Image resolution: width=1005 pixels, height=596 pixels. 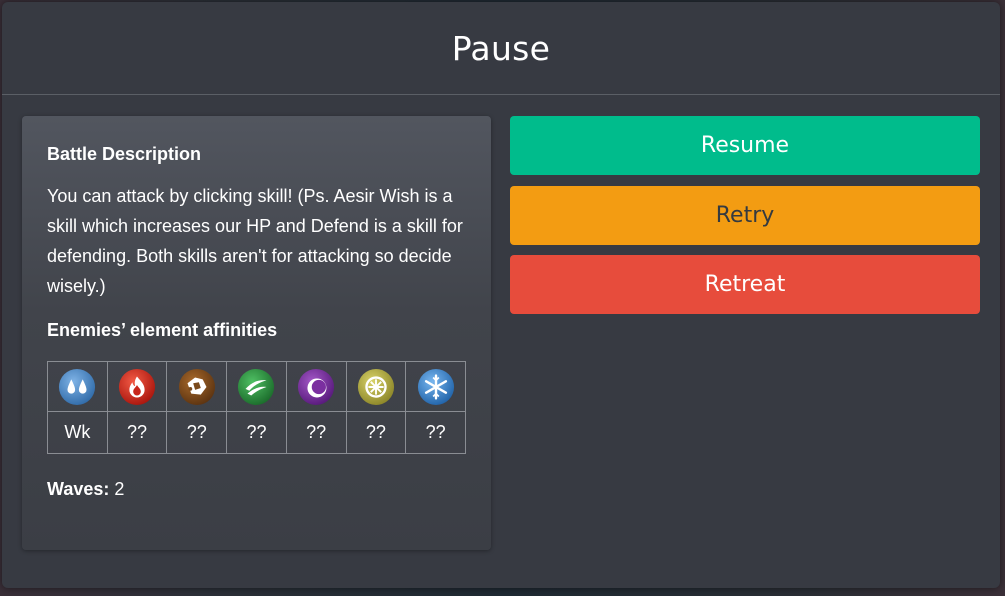 I want to click on affinities-table: Wk ?? ?? ?? ?? ?? ??, so click(x=256, y=407).